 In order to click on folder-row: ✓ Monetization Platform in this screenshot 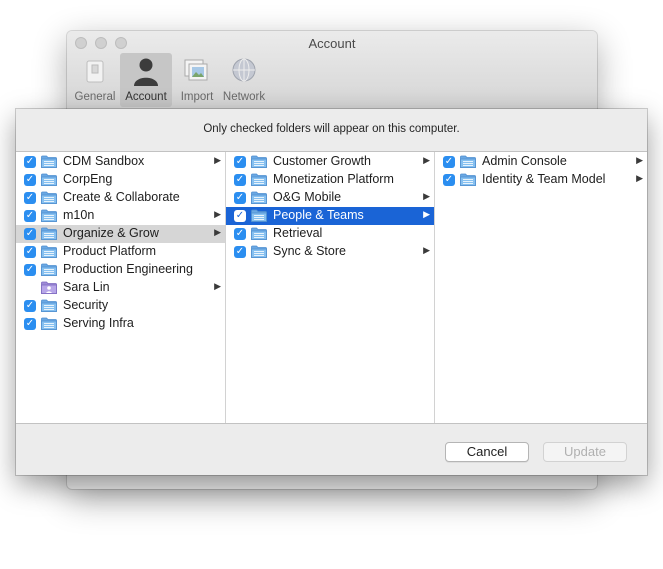, I will do `click(330, 180)`.